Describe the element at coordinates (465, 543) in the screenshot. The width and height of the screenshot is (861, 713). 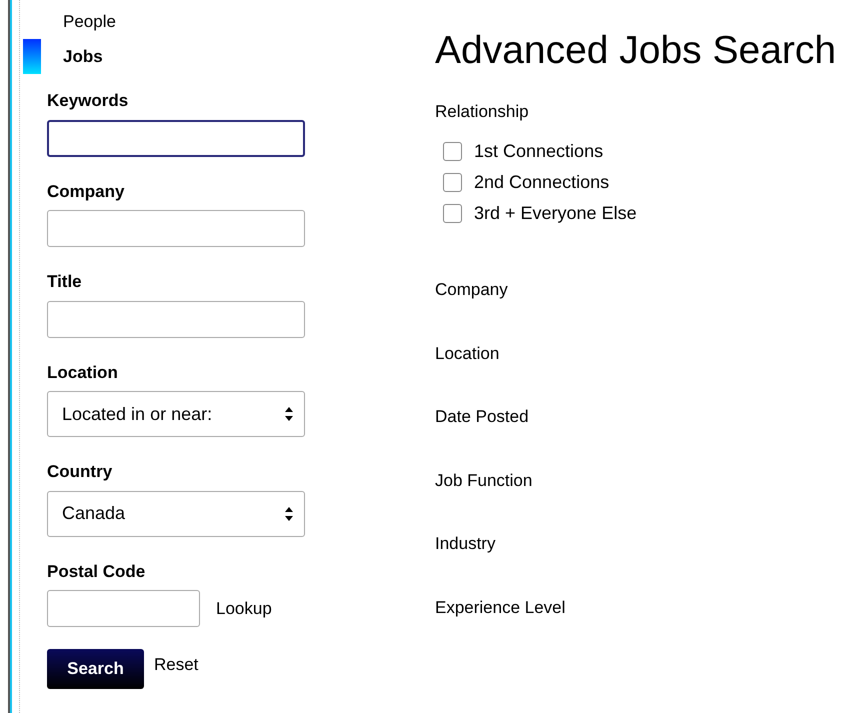
I see `facet-label: Industry` at that location.